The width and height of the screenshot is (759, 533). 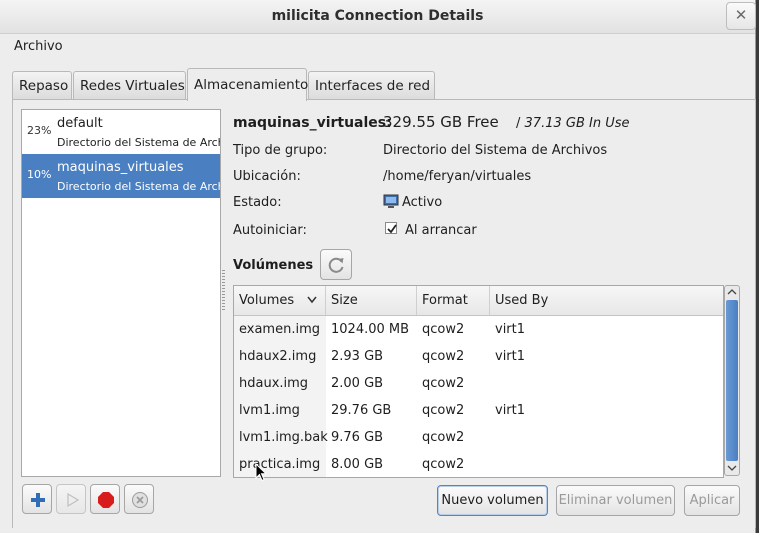 What do you see at coordinates (39, 130) in the screenshot?
I see `pool-usage-percent: 23%` at bounding box center [39, 130].